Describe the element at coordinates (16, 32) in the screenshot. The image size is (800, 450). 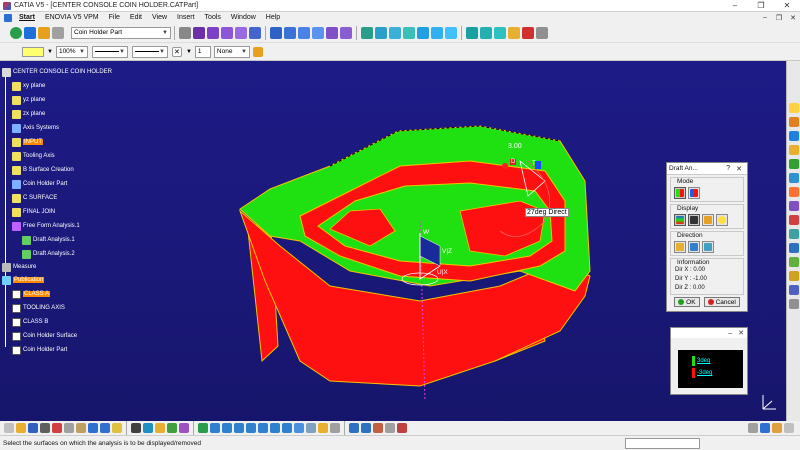
I see `cycle-icon` at that location.